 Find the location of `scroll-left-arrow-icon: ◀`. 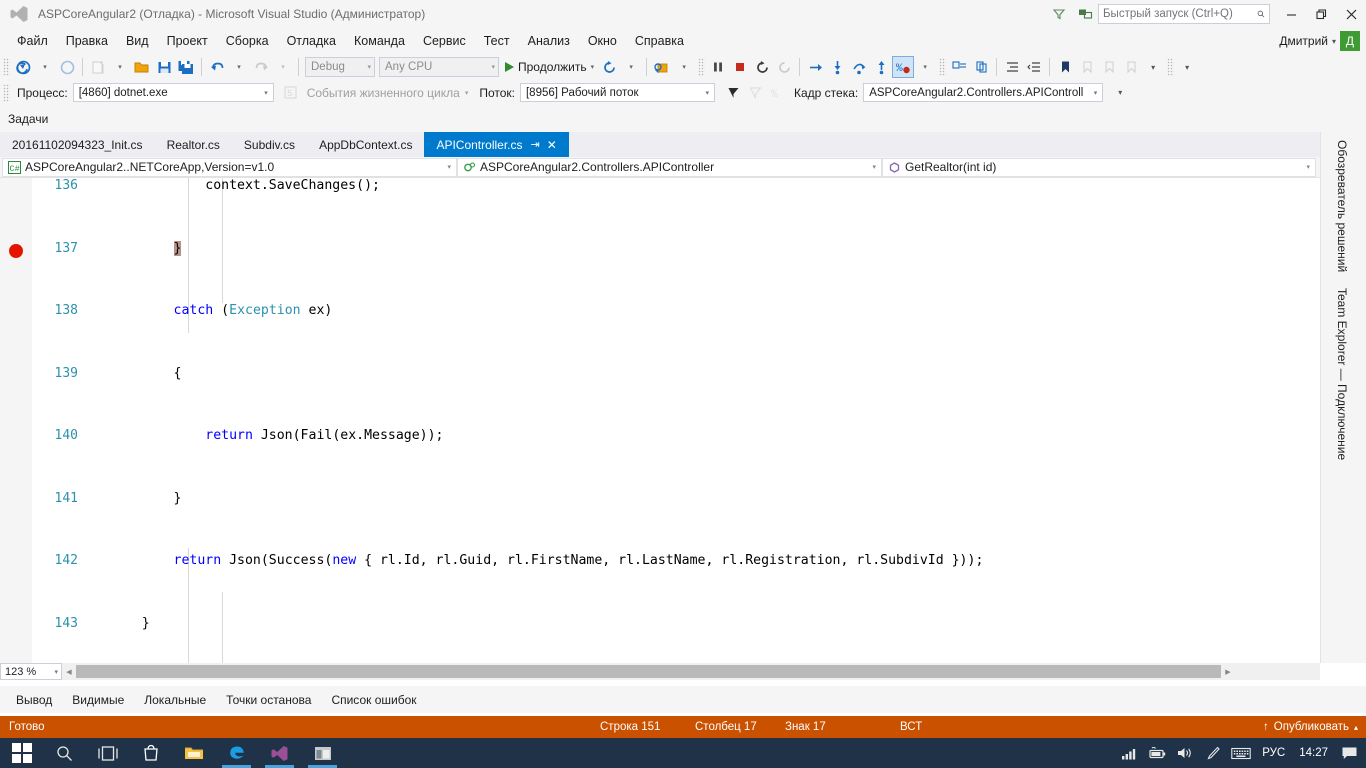

scroll-left-arrow-icon: ◀ is located at coordinates (69, 672).